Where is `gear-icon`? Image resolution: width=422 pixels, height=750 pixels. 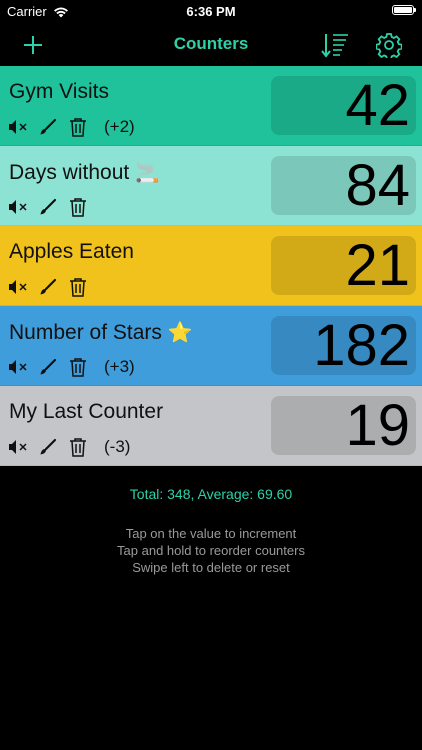
gear-icon is located at coordinates (389, 45).